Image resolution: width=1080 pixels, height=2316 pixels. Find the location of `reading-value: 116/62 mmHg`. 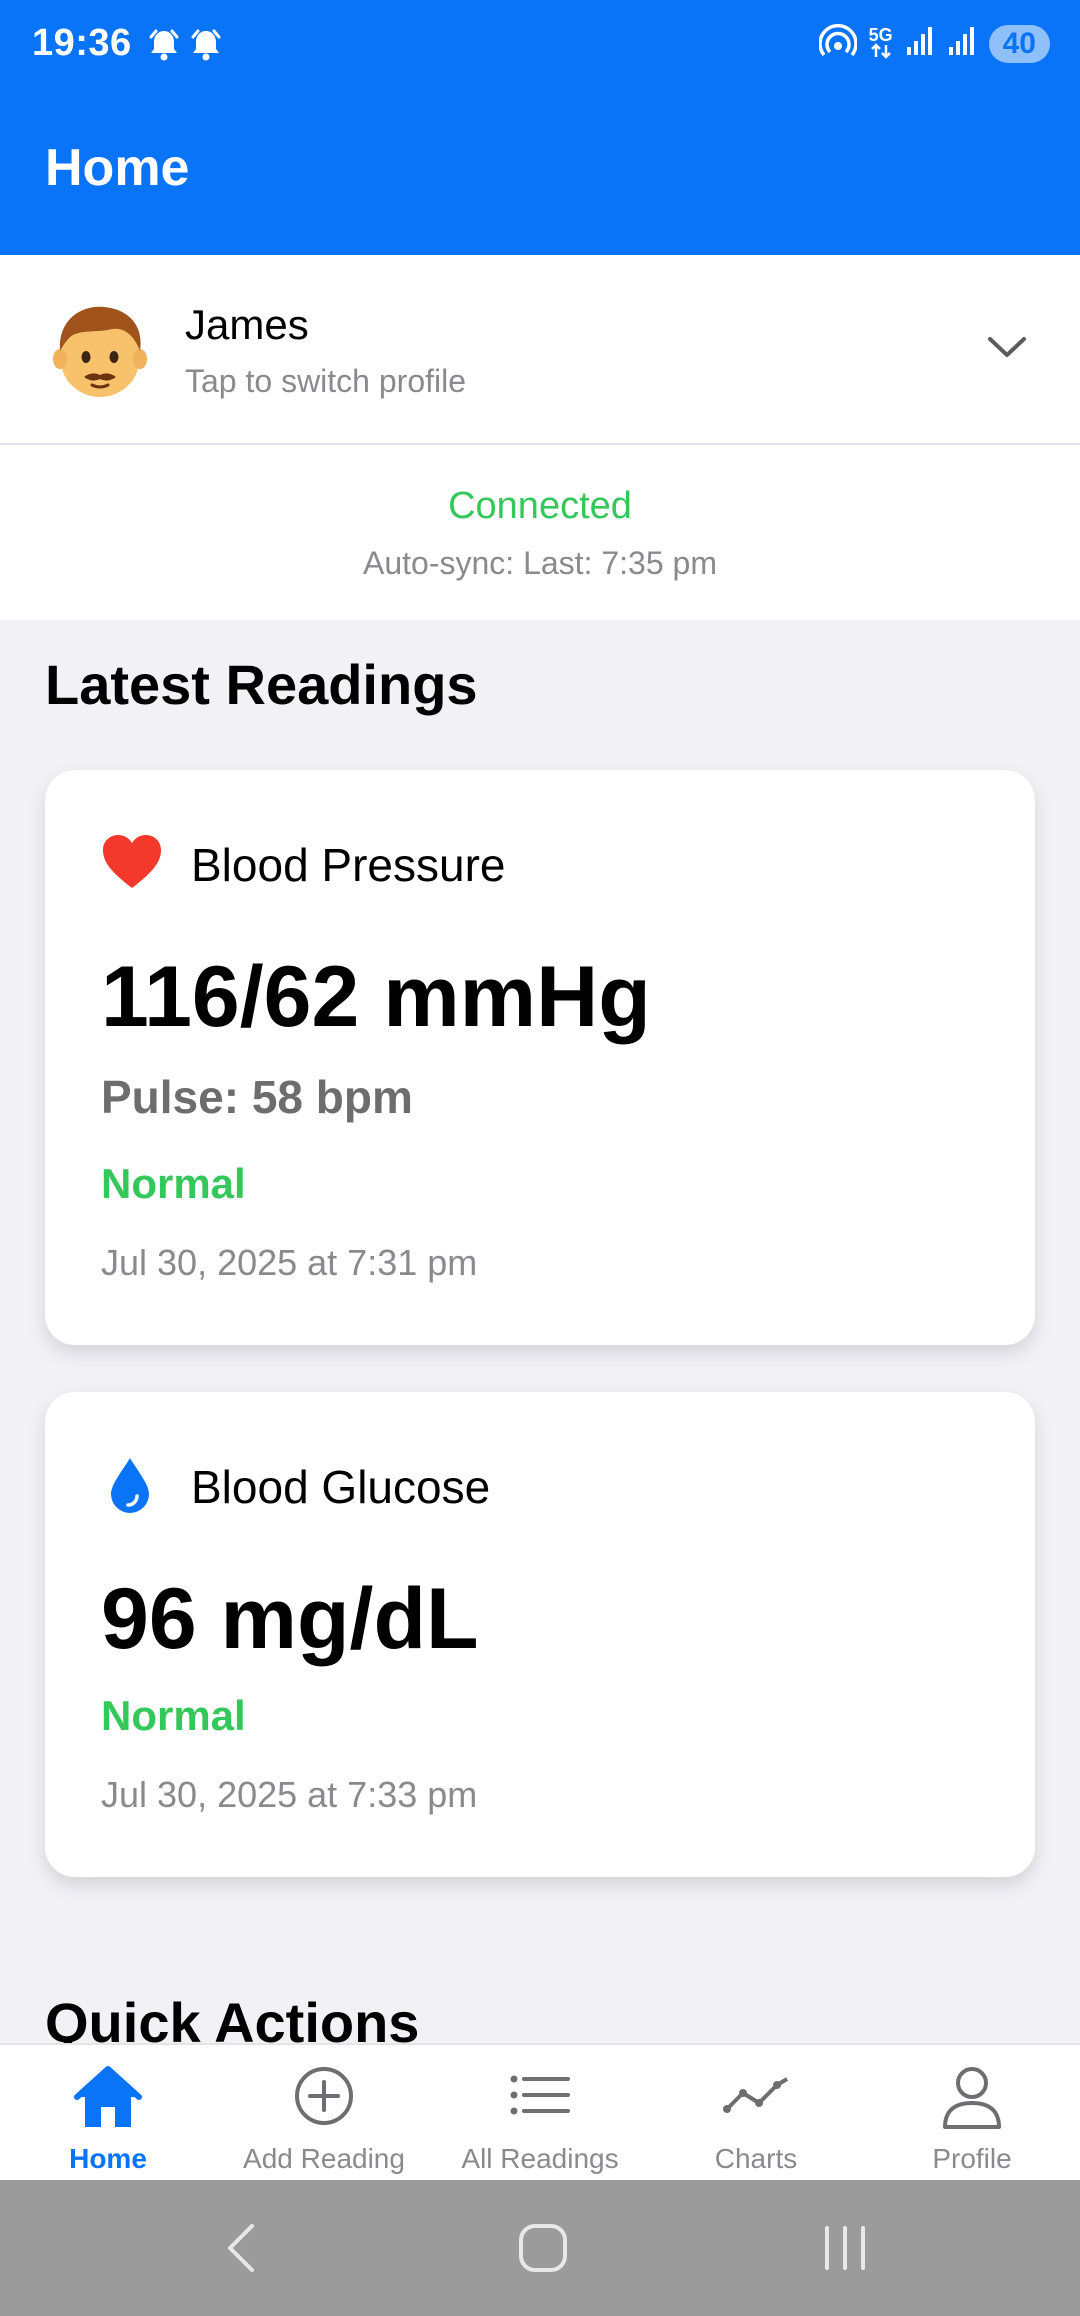

reading-value: 116/62 mmHg is located at coordinates (376, 997).